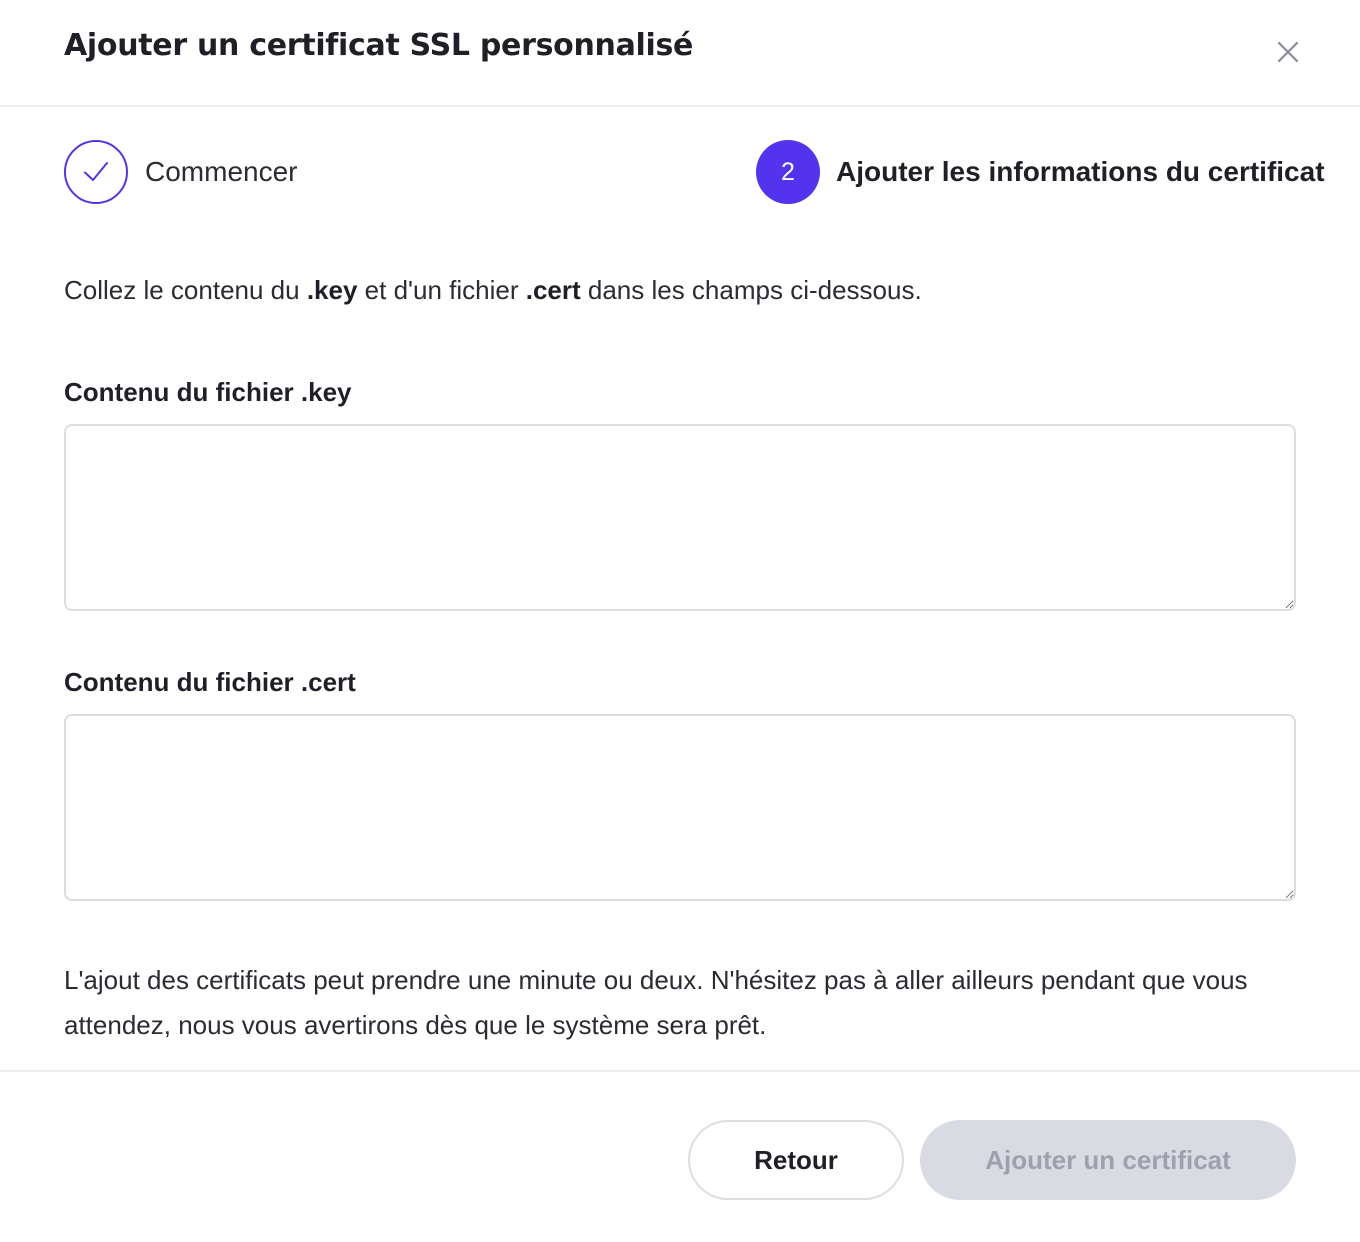 Image resolution: width=1360 pixels, height=1242 pixels. What do you see at coordinates (208, 392) in the screenshot?
I see `key-field-label: Contenu du fichier .key` at bounding box center [208, 392].